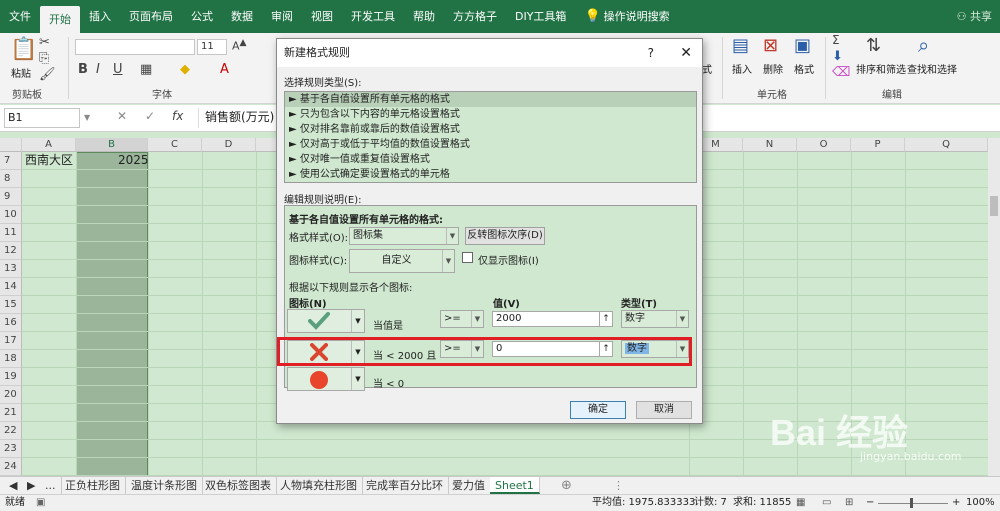 This screenshot has width=1000, height=511. Describe the element at coordinates (802, 45) in the screenshot. I see `format-cells-icon: ▣` at that location.